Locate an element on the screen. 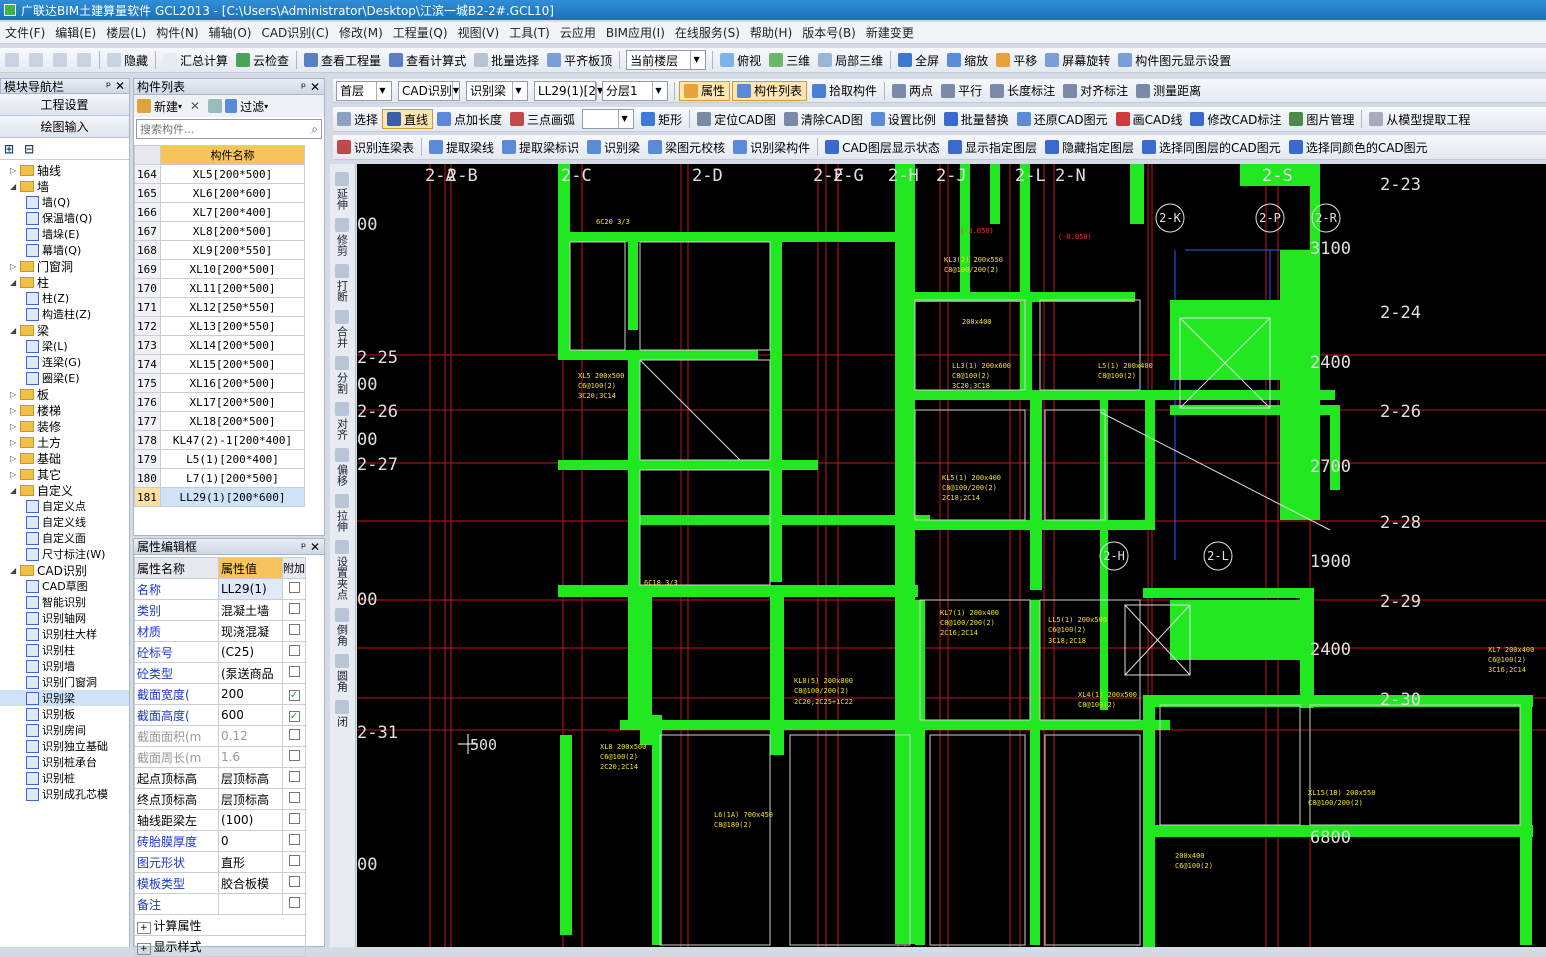  tree-item: 识别门窗洞 is located at coordinates (64, 682).